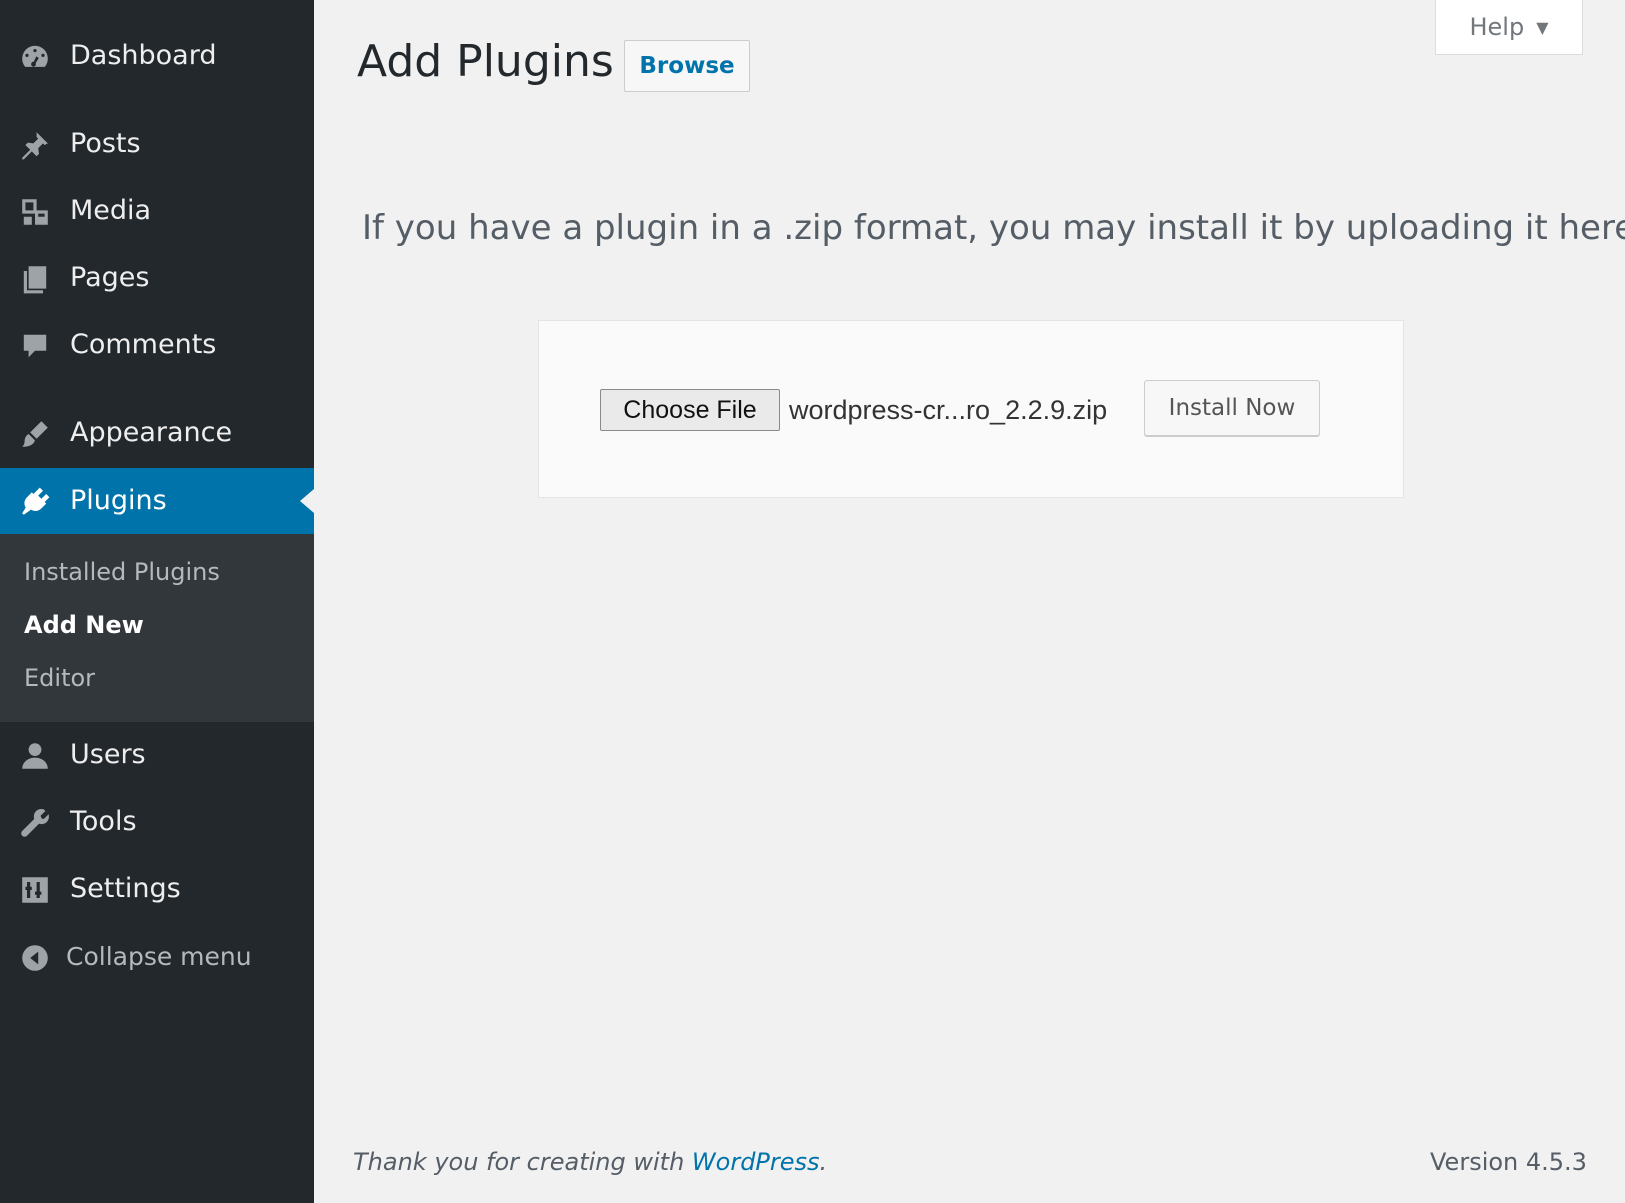  What do you see at coordinates (84, 625) in the screenshot?
I see `submenu-item-add-new: Add New` at bounding box center [84, 625].